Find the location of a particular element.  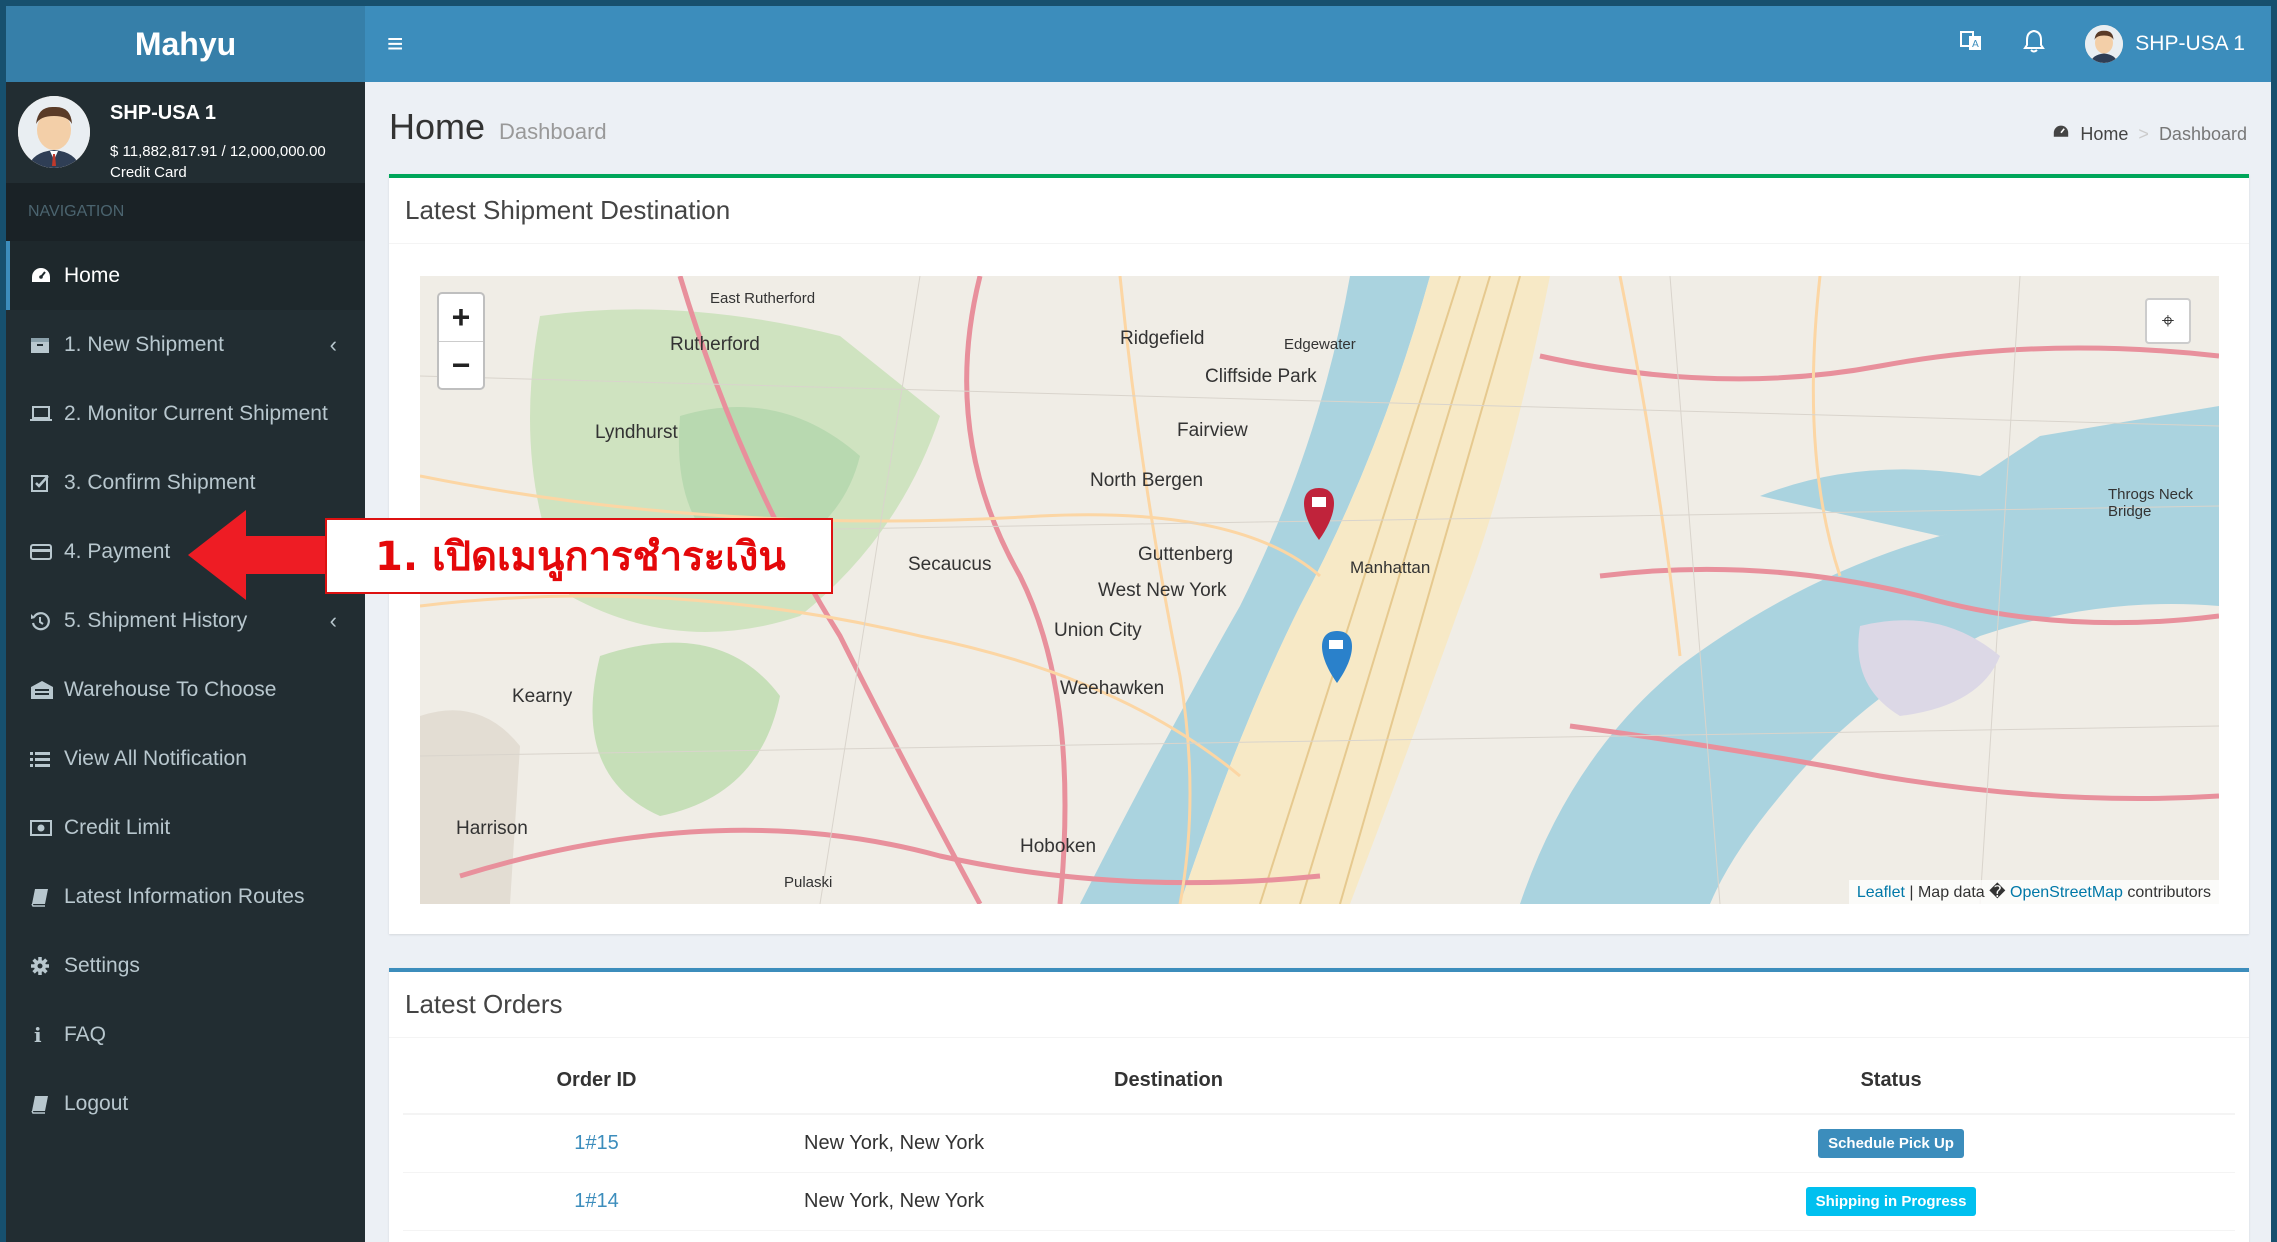

sidebar-item-label: Settings is located at coordinates (102, 965).